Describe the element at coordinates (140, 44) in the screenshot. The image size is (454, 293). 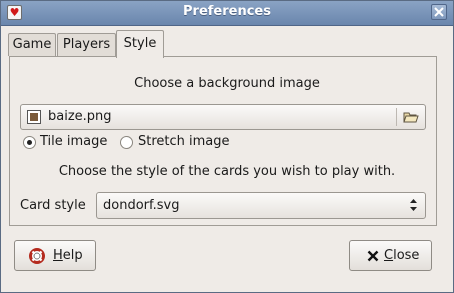
I see `tab-style: Style` at that location.